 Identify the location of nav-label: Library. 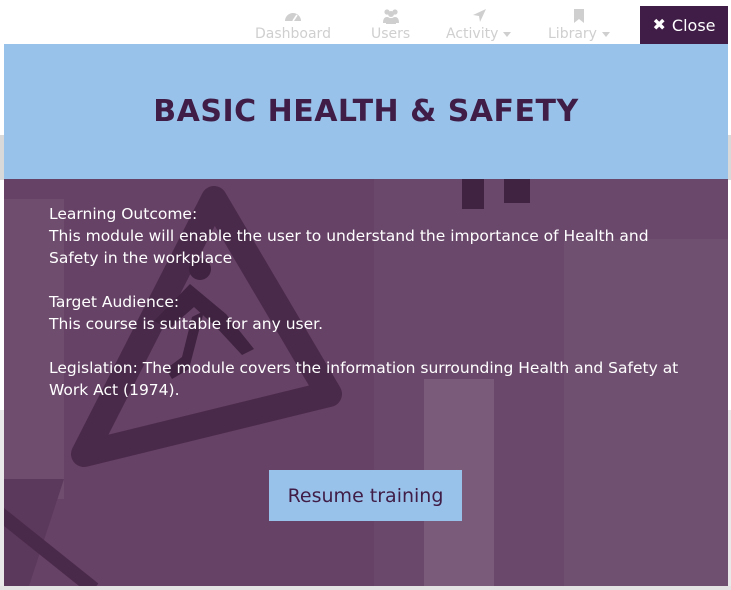
(572, 34).